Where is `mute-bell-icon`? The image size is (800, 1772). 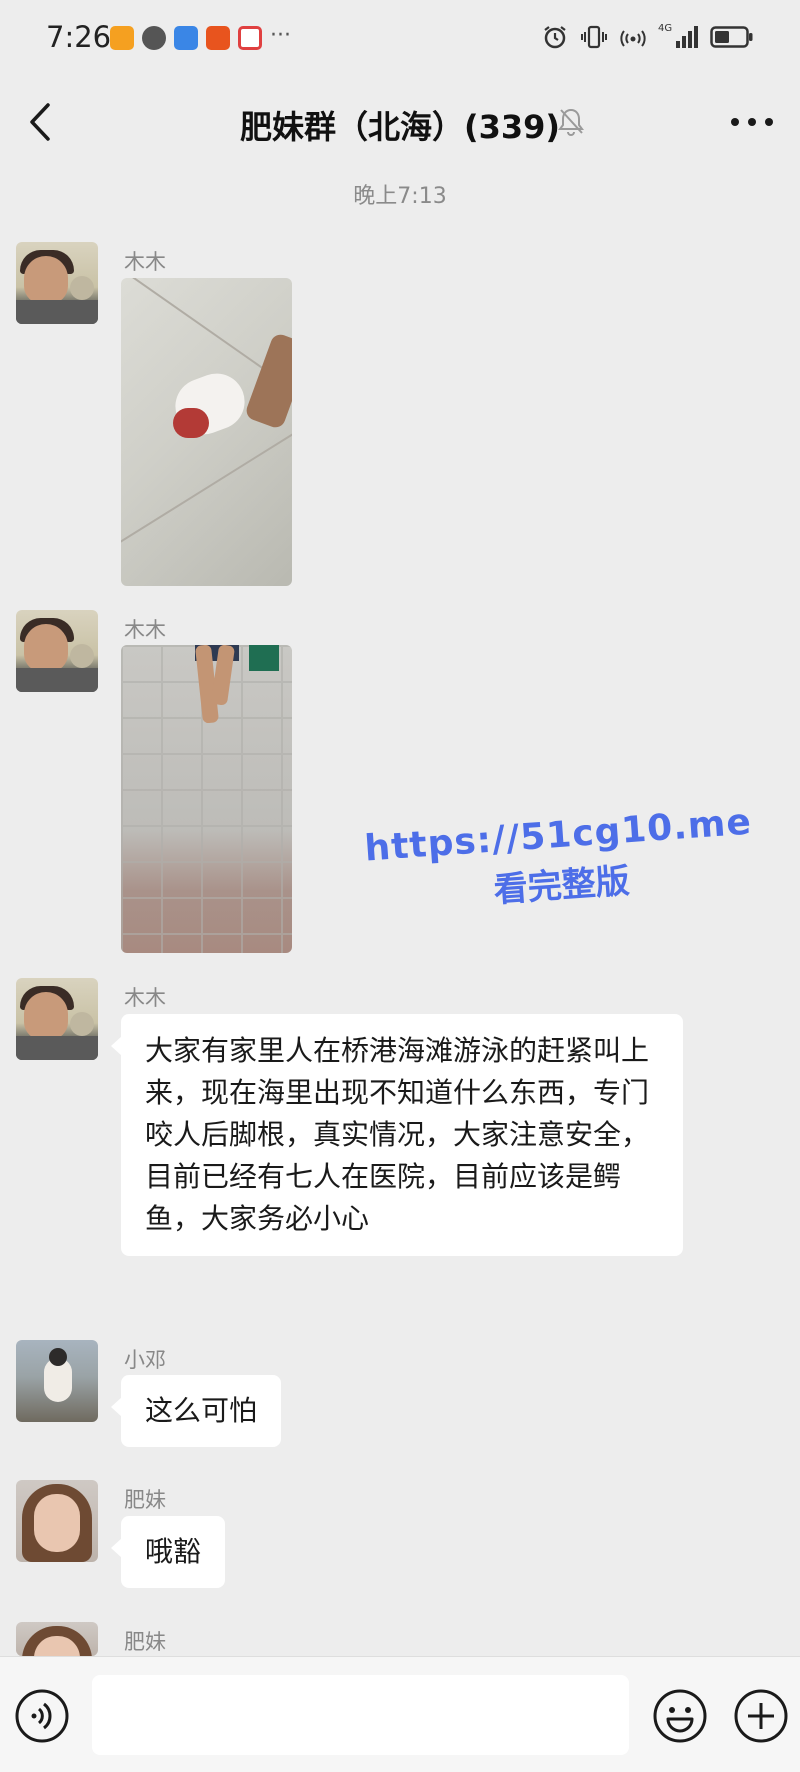 mute-bell-icon is located at coordinates (571, 122).